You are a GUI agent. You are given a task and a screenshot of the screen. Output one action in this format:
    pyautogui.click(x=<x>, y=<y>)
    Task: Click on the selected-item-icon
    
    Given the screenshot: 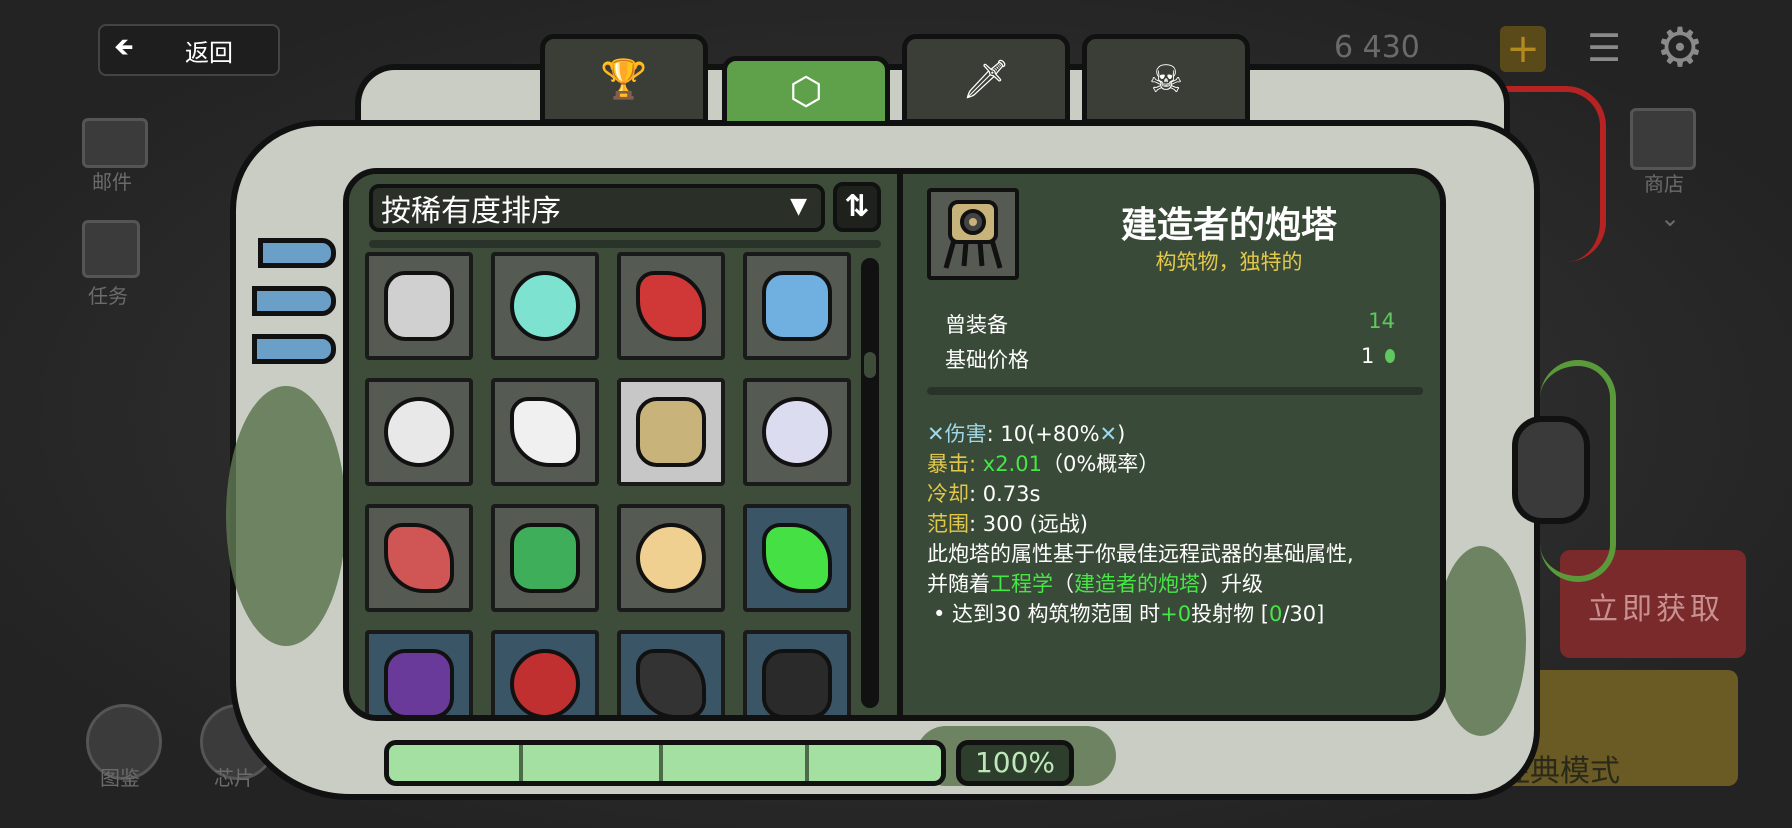 What is the action you would take?
    pyautogui.click(x=973, y=234)
    